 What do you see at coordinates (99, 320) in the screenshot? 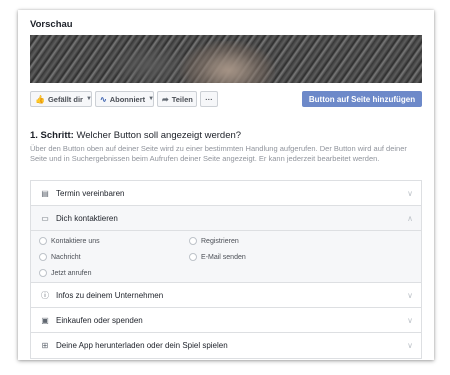
I see `category-label: Einkaufen oder spenden` at bounding box center [99, 320].